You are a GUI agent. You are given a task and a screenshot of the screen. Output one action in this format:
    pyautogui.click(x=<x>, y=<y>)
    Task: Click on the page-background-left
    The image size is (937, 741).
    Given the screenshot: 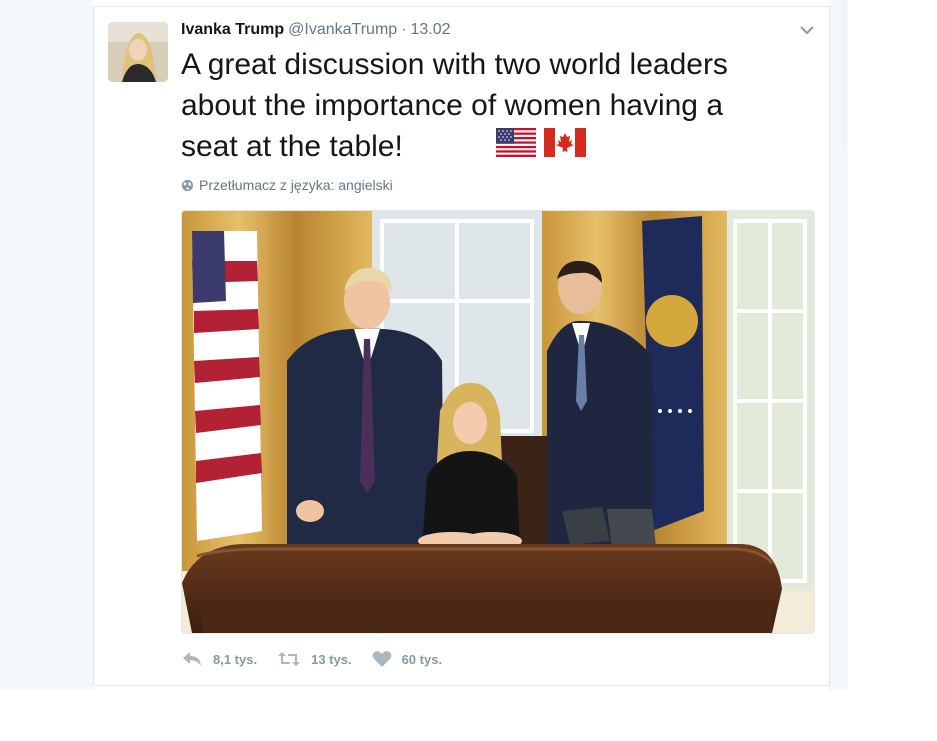 What is the action you would take?
    pyautogui.click(x=46, y=345)
    